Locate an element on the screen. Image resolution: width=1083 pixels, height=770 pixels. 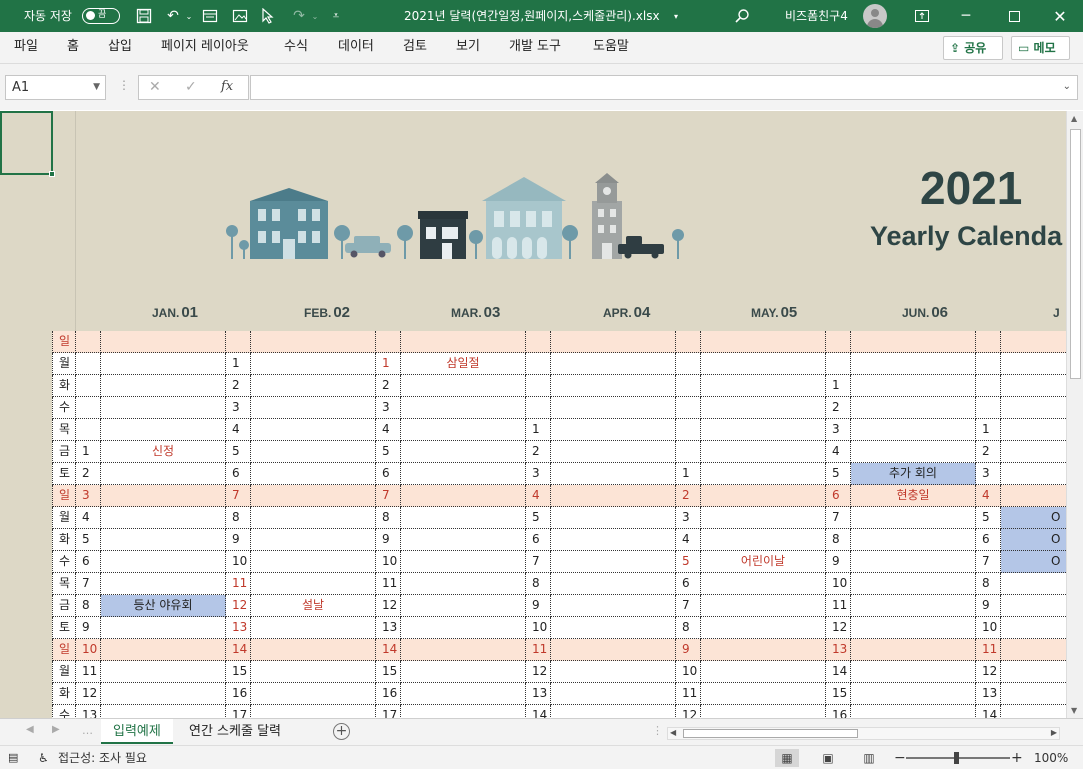
weekday-cell: 토 is located at coordinates (64, 474).